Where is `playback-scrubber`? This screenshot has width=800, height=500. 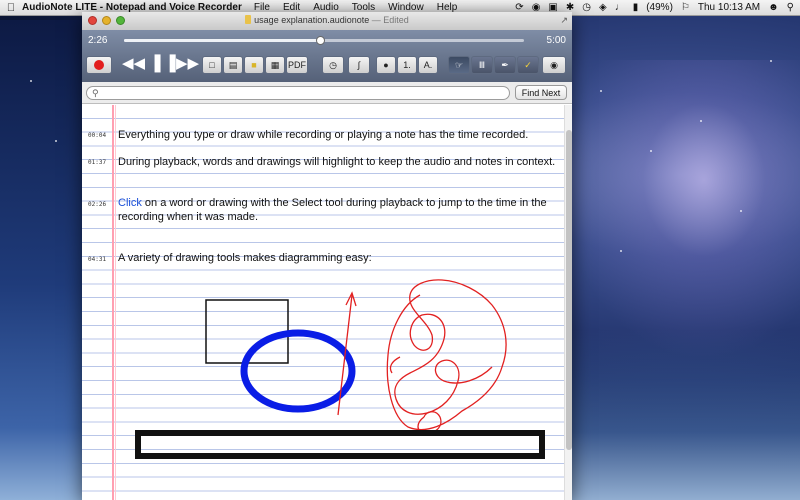 playback-scrubber is located at coordinates (324, 40).